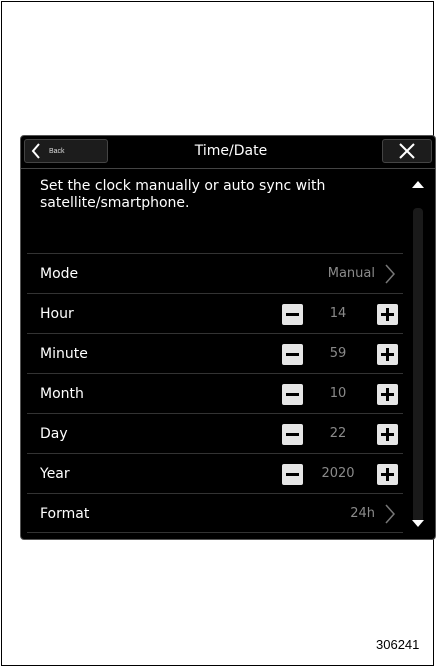 This screenshot has height=668, width=437. I want to click on hour-decrement-button, so click(292, 314).